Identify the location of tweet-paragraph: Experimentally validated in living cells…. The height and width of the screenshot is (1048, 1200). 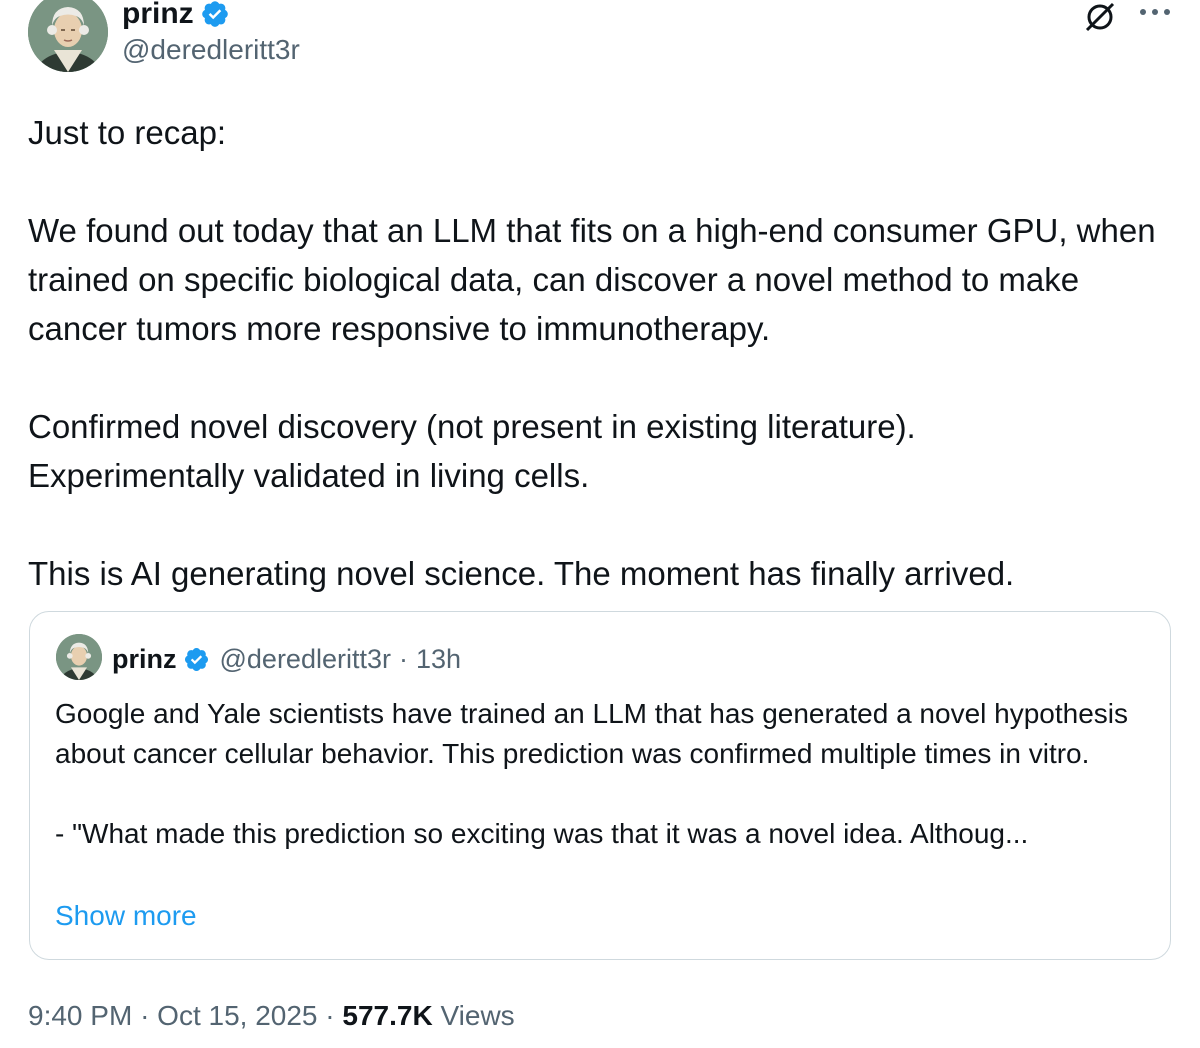
(309, 475).